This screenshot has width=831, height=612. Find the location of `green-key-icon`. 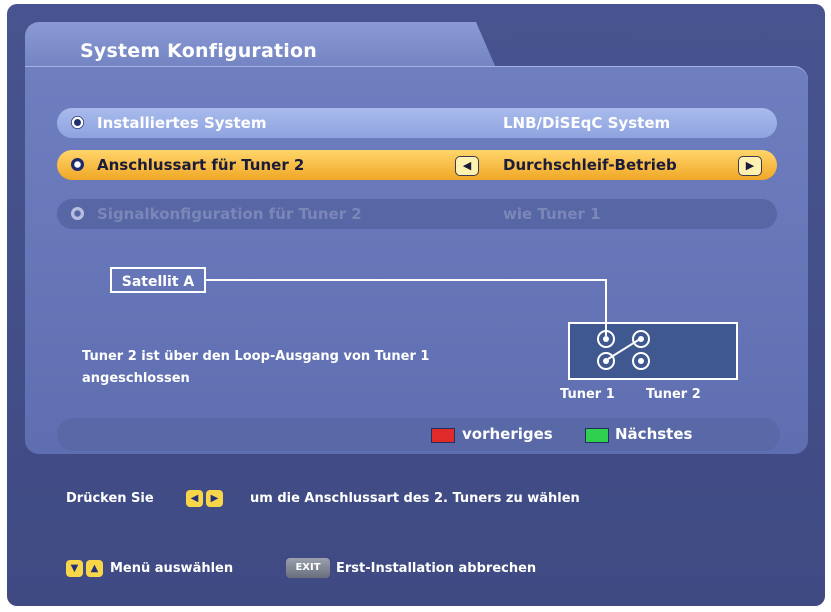

green-key-icon is located at coordinates (597, 435).